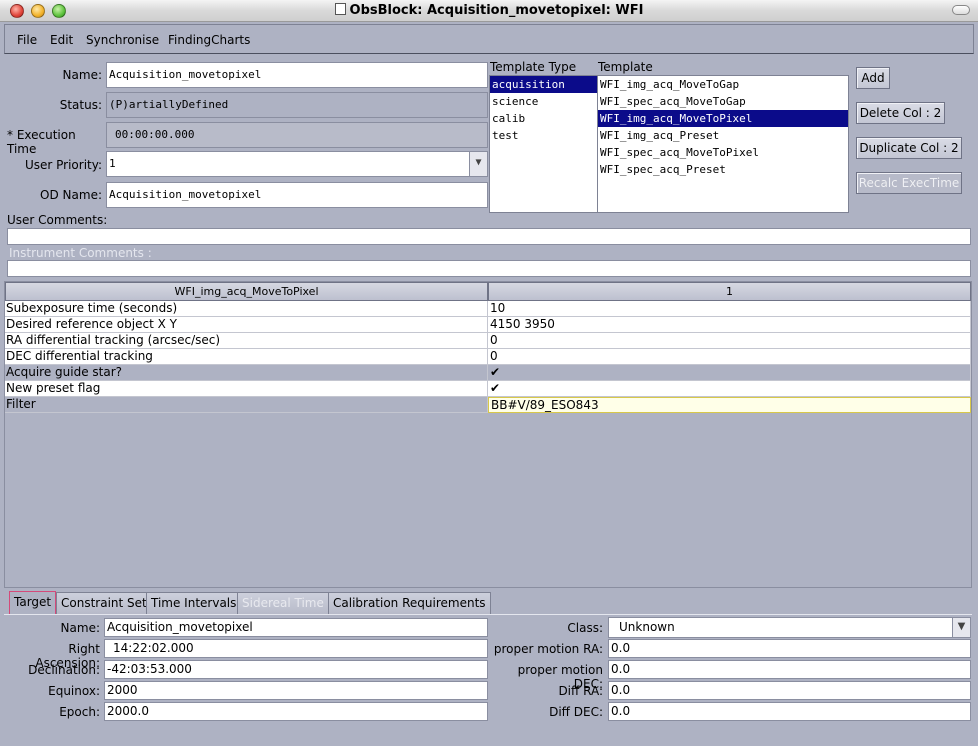 The height and width of the screenshot is (746, 978). Describe the element at coordinates (41, 142) in the screenshot. I see `execution-time-label: * Execution Time` at that location.